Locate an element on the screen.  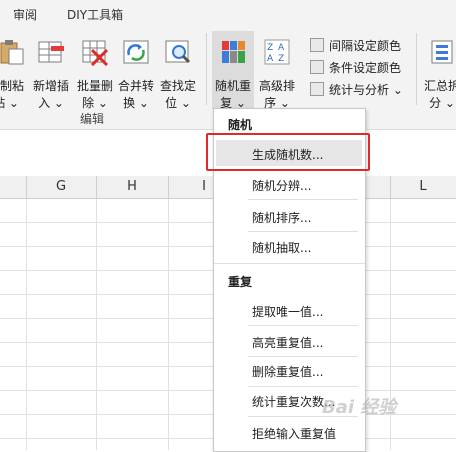
new-insert-label-2: 入 ⌄ is located at coordinates (51, 103).